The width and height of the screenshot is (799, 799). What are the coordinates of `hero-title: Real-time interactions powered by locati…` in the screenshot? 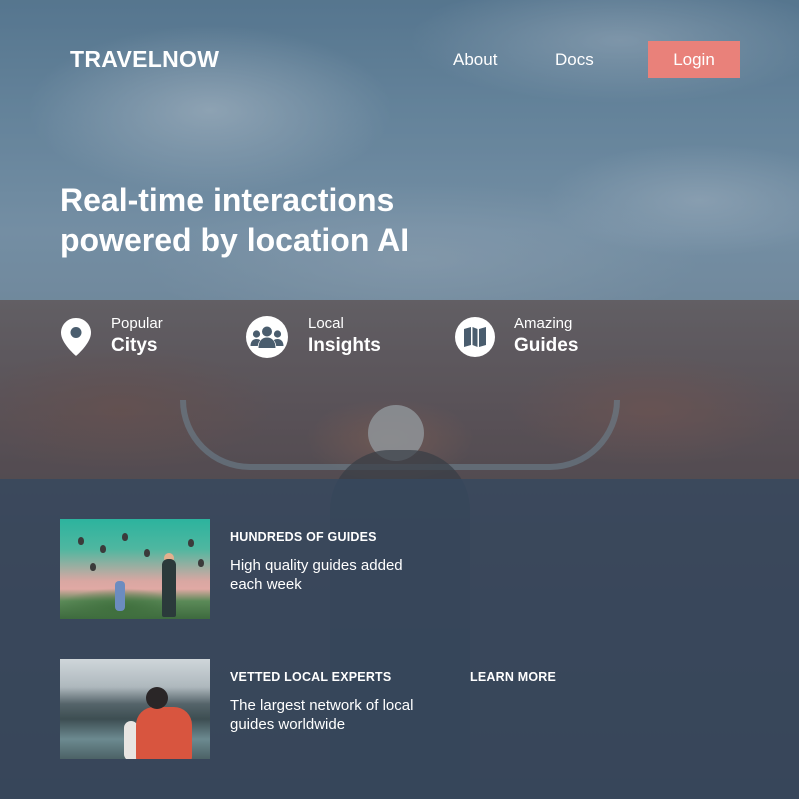 It's located at (270, 220).